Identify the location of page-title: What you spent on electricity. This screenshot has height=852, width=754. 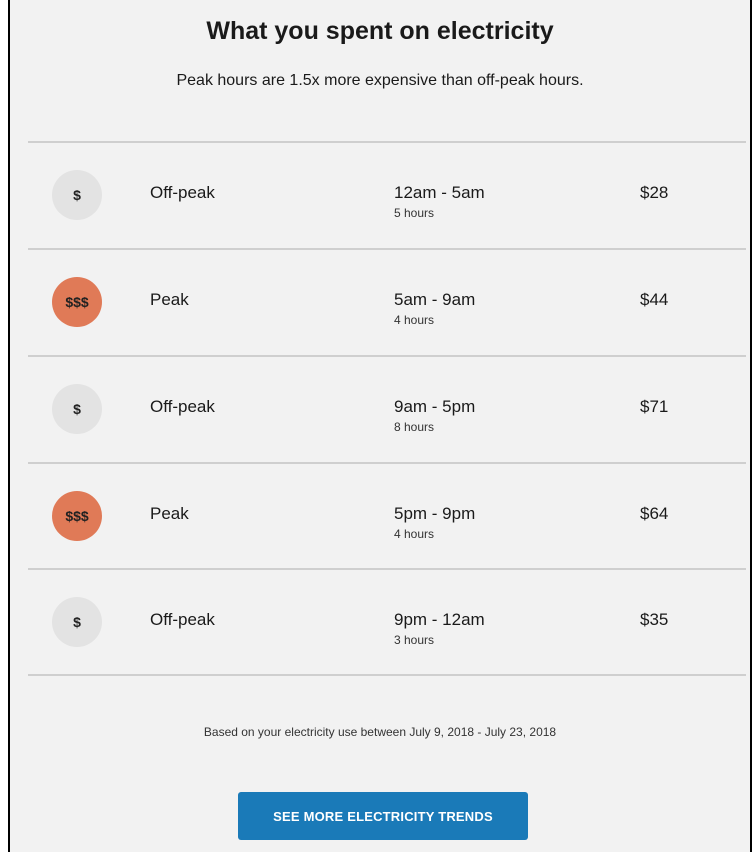
(380, 31).